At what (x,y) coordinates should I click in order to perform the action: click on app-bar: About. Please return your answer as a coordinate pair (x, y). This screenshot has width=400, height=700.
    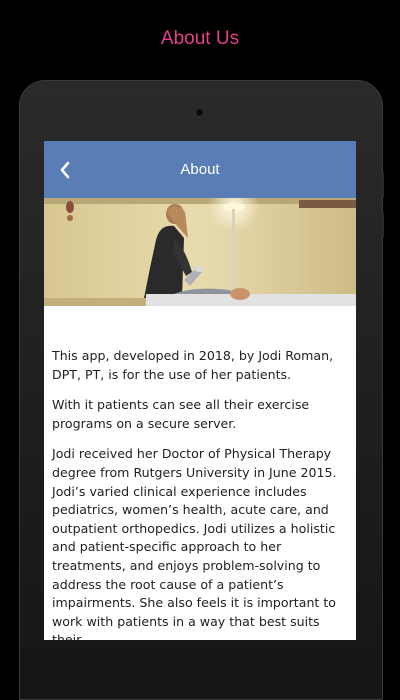
    Looking at the image, I should click on (200, 169).